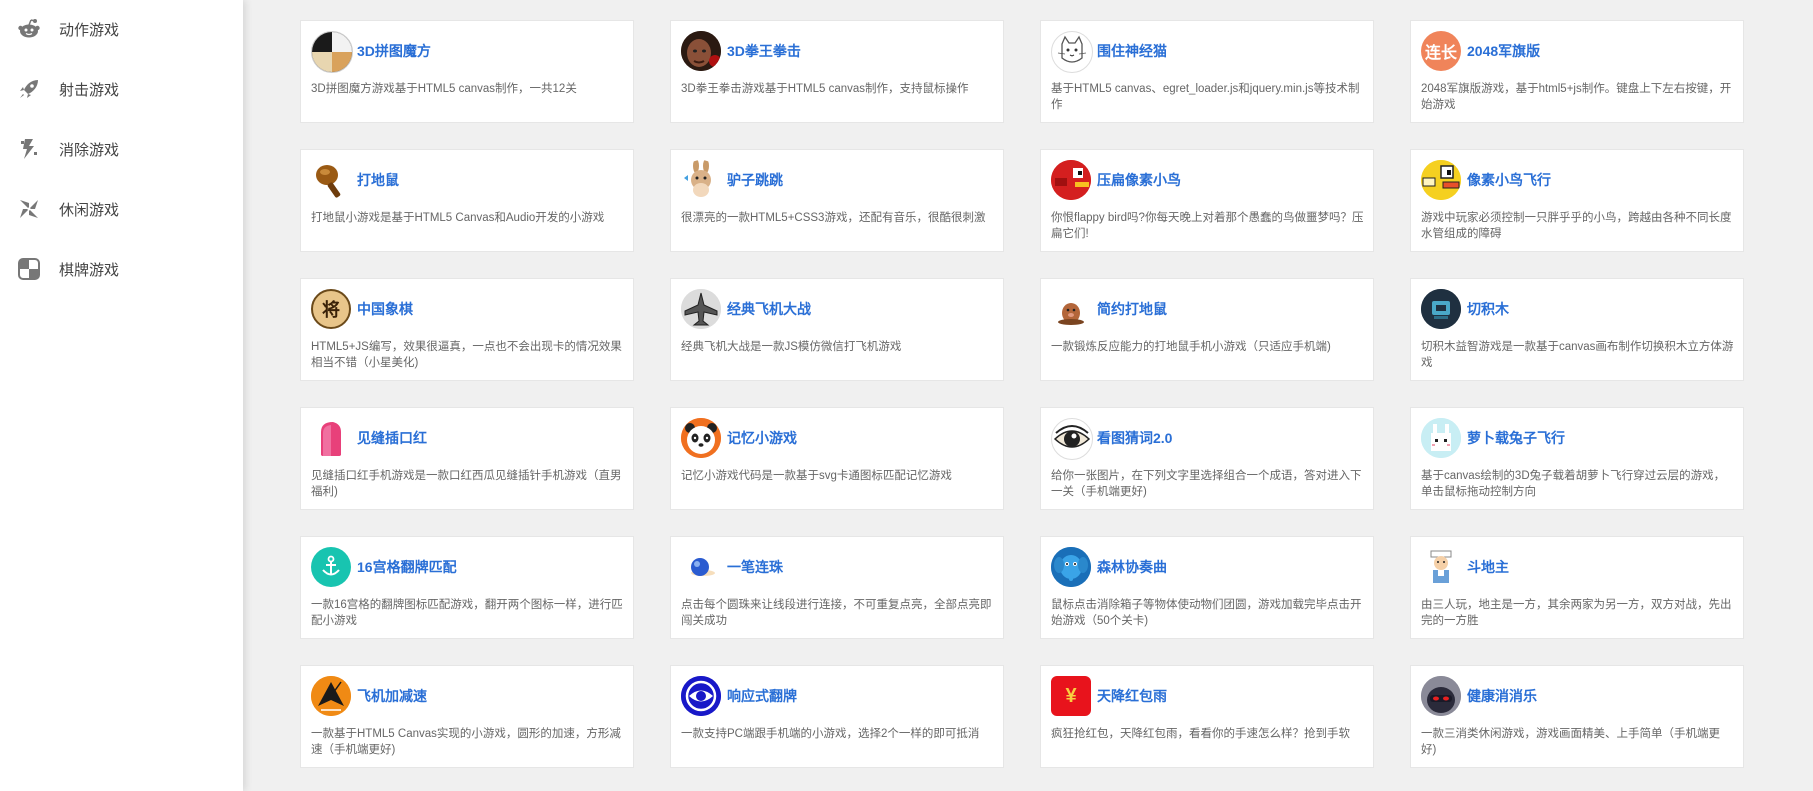 The image size is (1813, 791). Describe the element at coordinates (392, 696) in the screenshot. I see `game-title: 飞机加减速` at that location.